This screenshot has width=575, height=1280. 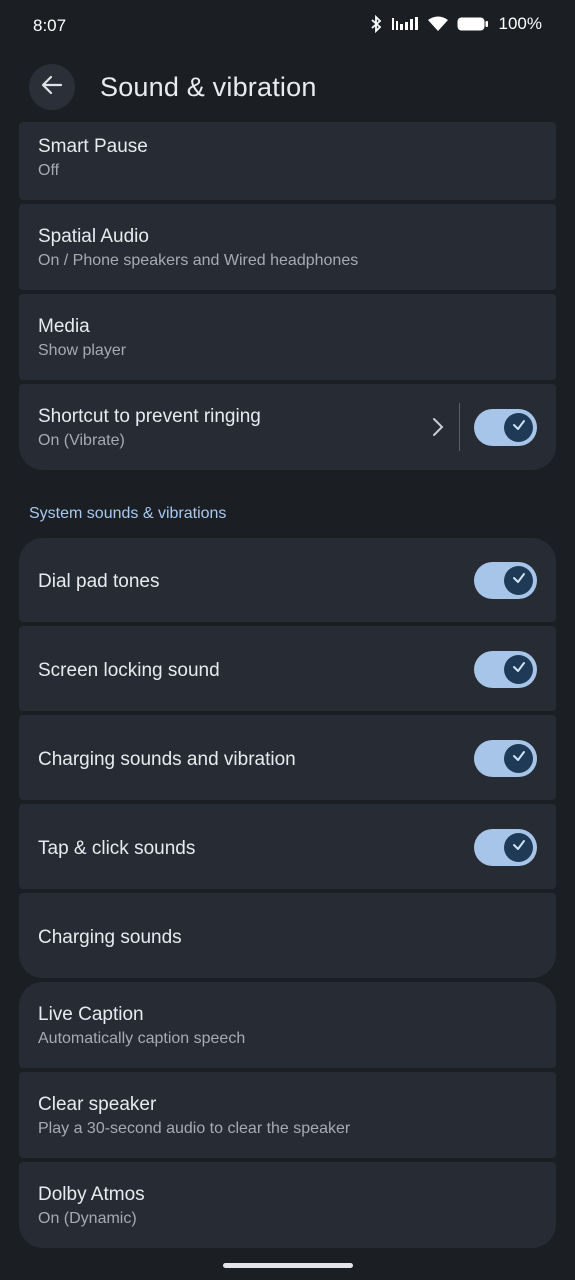 What do you see at coordinates (405, 24) in the screenshot?
I see `signal-icon` at bounding box center [405, 24].